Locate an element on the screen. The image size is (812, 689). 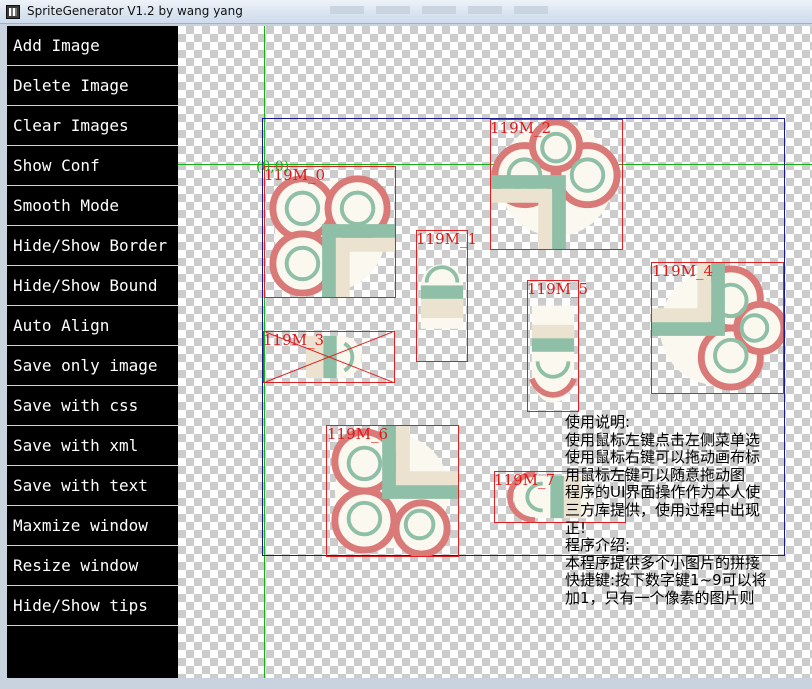
window-bottom-border is located at coordinates (406, 683).